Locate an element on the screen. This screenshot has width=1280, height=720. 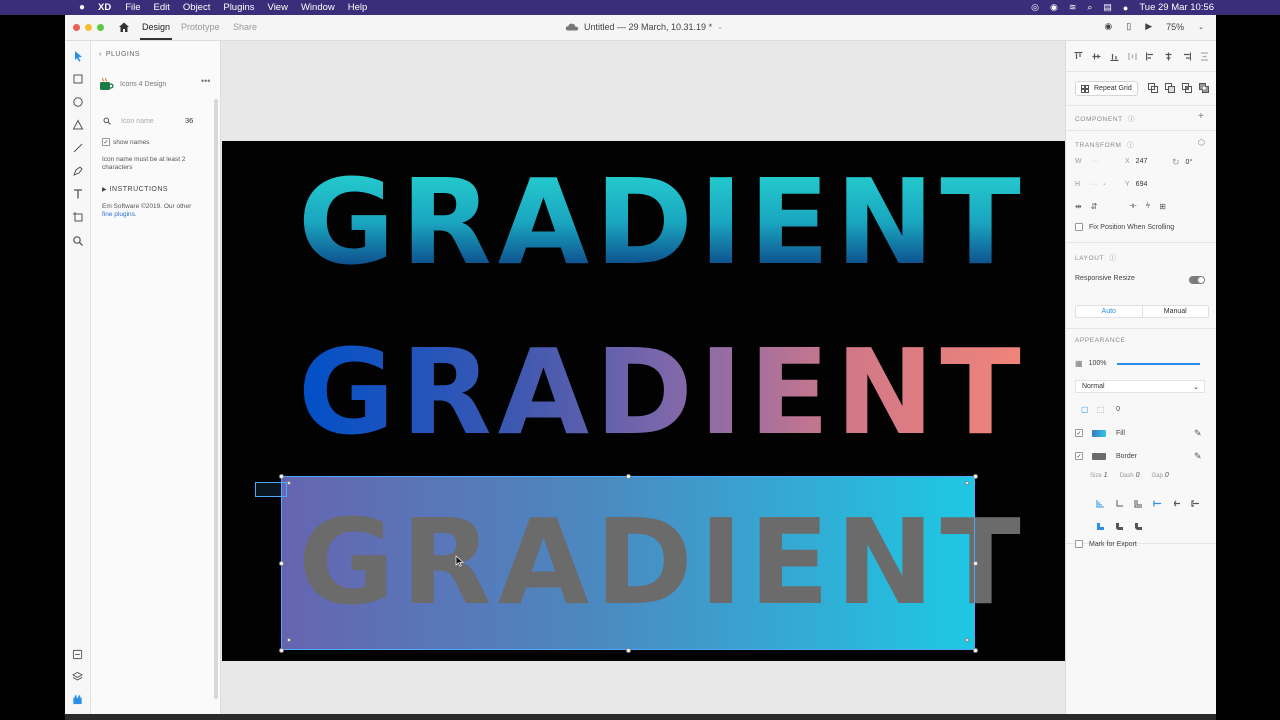
menu-plugins: Plugins is located at coordinates (238, 7).